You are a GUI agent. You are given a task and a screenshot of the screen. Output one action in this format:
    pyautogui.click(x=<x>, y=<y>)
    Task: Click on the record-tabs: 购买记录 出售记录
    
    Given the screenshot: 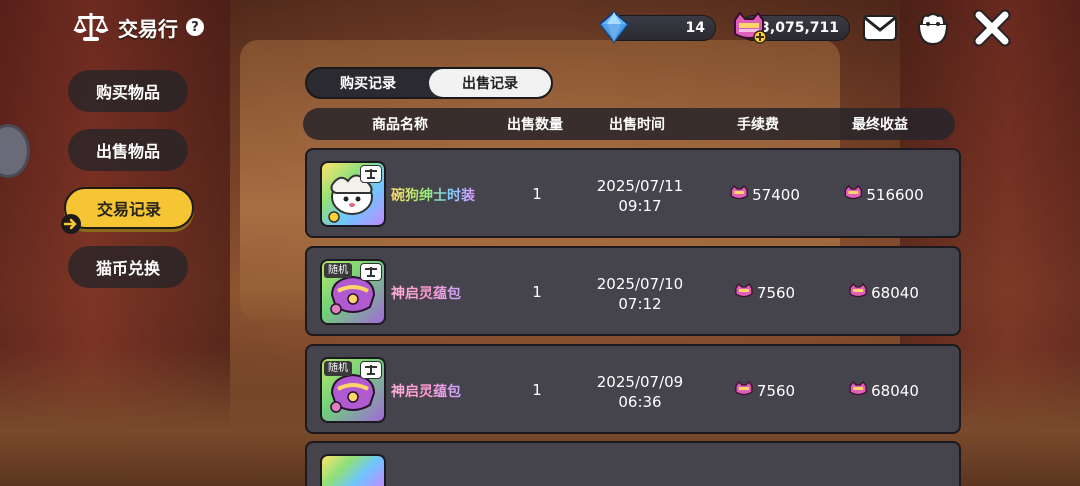 What is the action you would take?
    pyautogui.click(x=429, y=83)
    